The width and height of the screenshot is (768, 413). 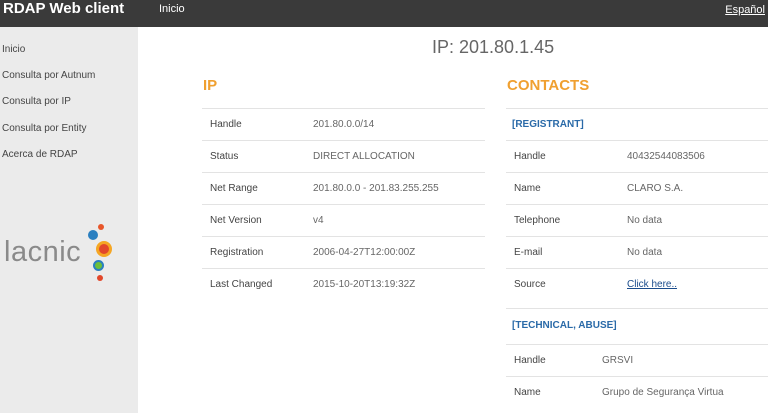 What do you see at coordinates (663, 392) in the screenshot?
I see `row-value: Grupo de Segurança Virtua` at bounding box center [663, 392].